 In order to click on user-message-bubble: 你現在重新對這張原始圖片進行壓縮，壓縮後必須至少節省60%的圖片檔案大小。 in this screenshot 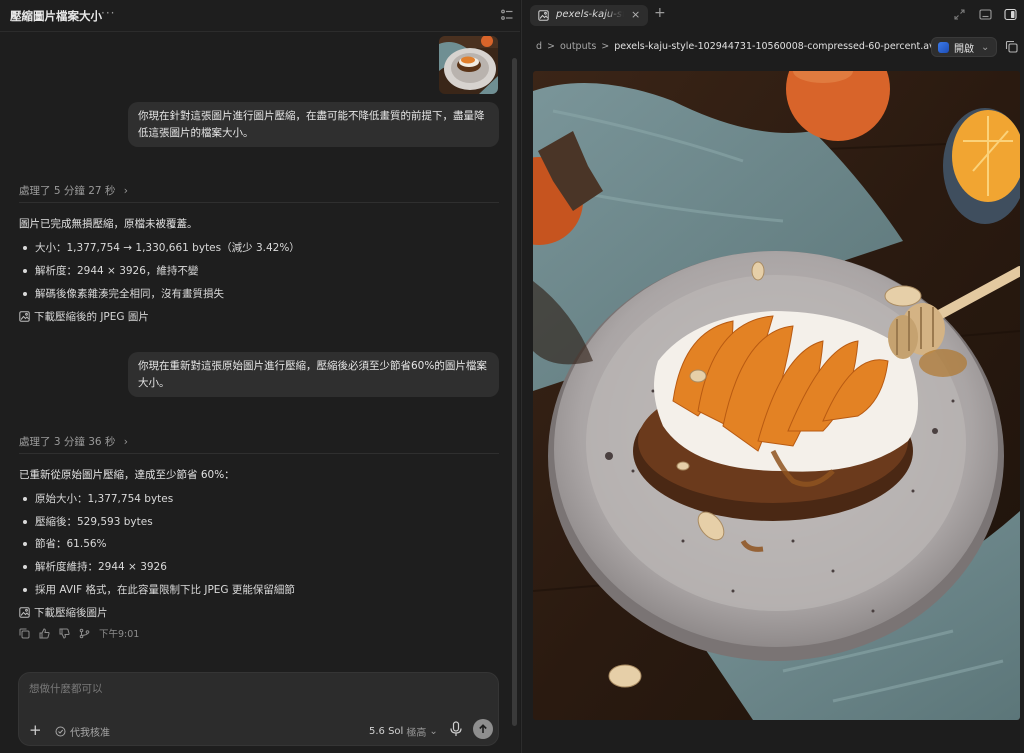, I will do `click(313, 374)`.